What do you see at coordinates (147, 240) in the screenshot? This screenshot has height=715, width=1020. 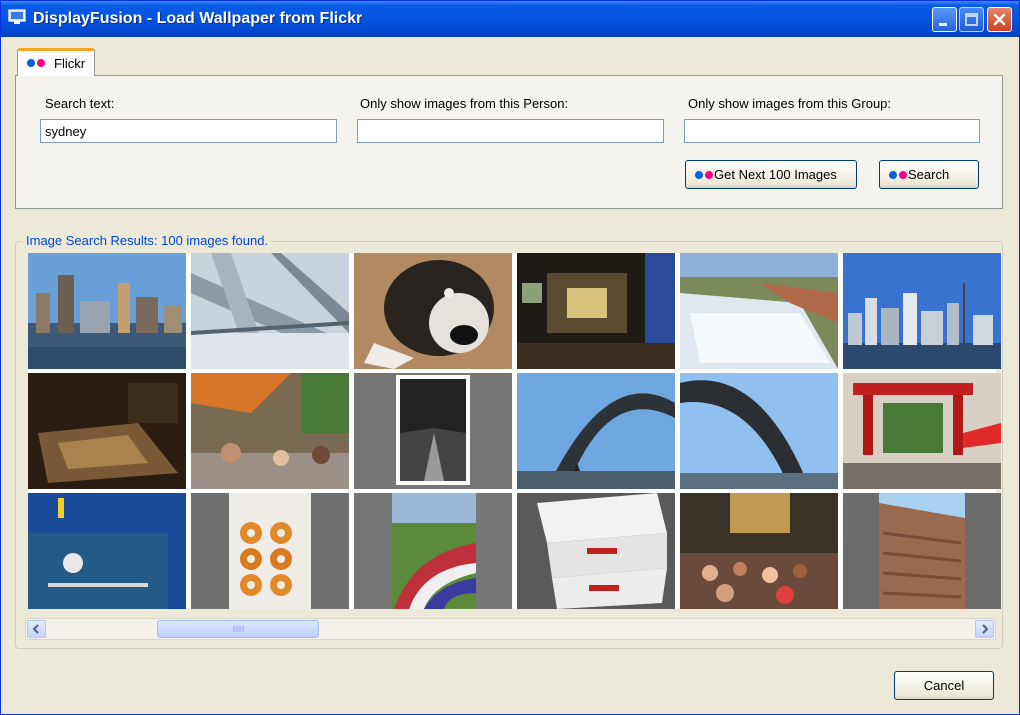 I see `results-count-label: Image Search Results: 100 images found.` at bounding box center [147, 240].